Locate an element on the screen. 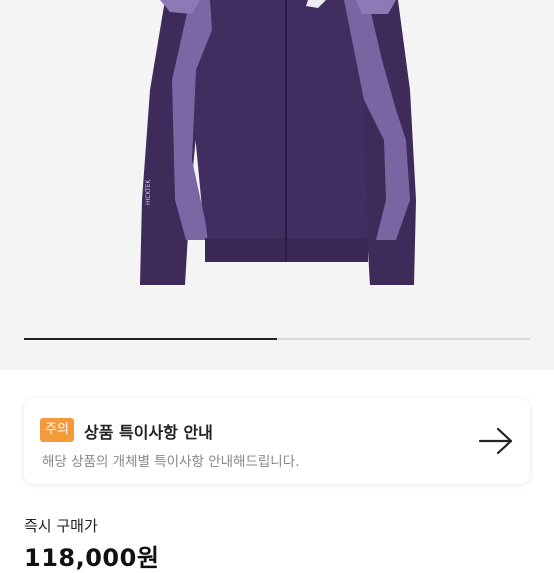 The image size is (554, 573). notice-description: 해당 상품의 개체별 특이사항 안내해드립니다. is located at coordinates (171, 462).